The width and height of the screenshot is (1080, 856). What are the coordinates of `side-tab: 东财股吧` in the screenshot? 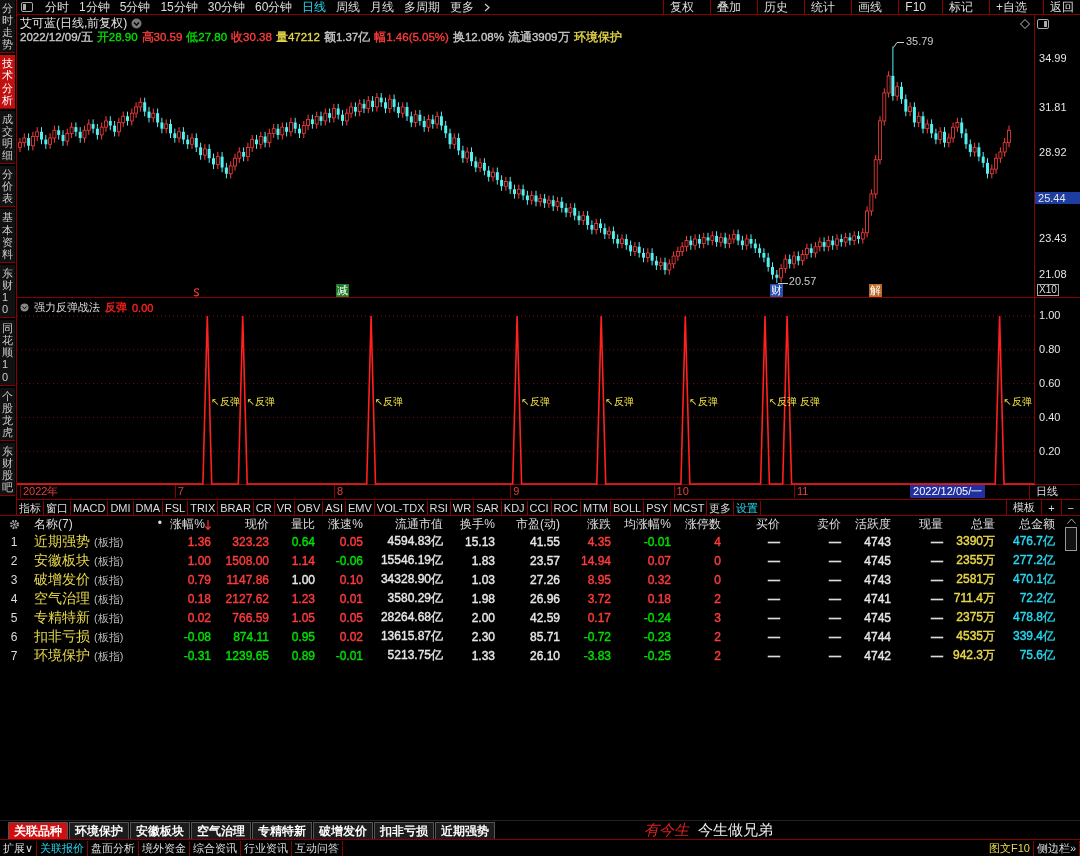 It's located at (7, 470).